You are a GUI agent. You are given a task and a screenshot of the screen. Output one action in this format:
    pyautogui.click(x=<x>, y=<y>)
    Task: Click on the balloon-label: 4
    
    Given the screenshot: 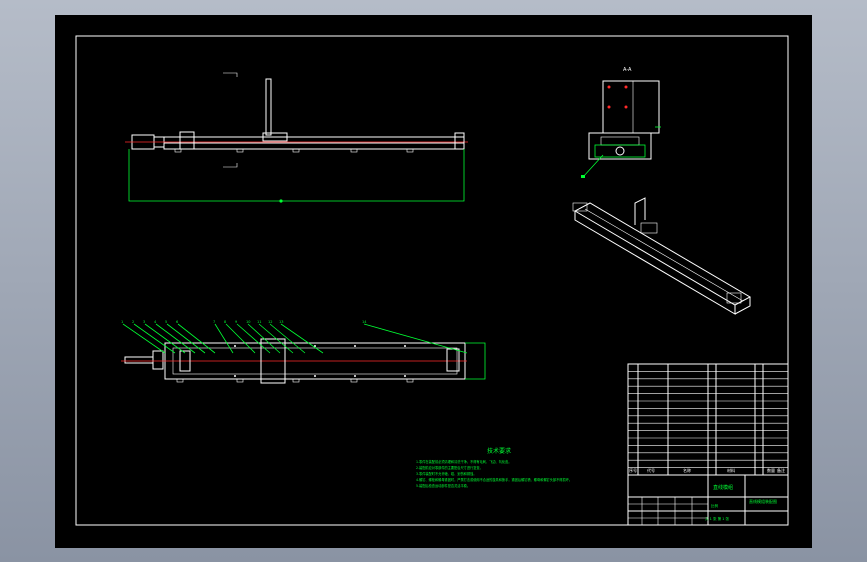 What is the action you would take?
    pyautogui.click(x=155, y=322)
    